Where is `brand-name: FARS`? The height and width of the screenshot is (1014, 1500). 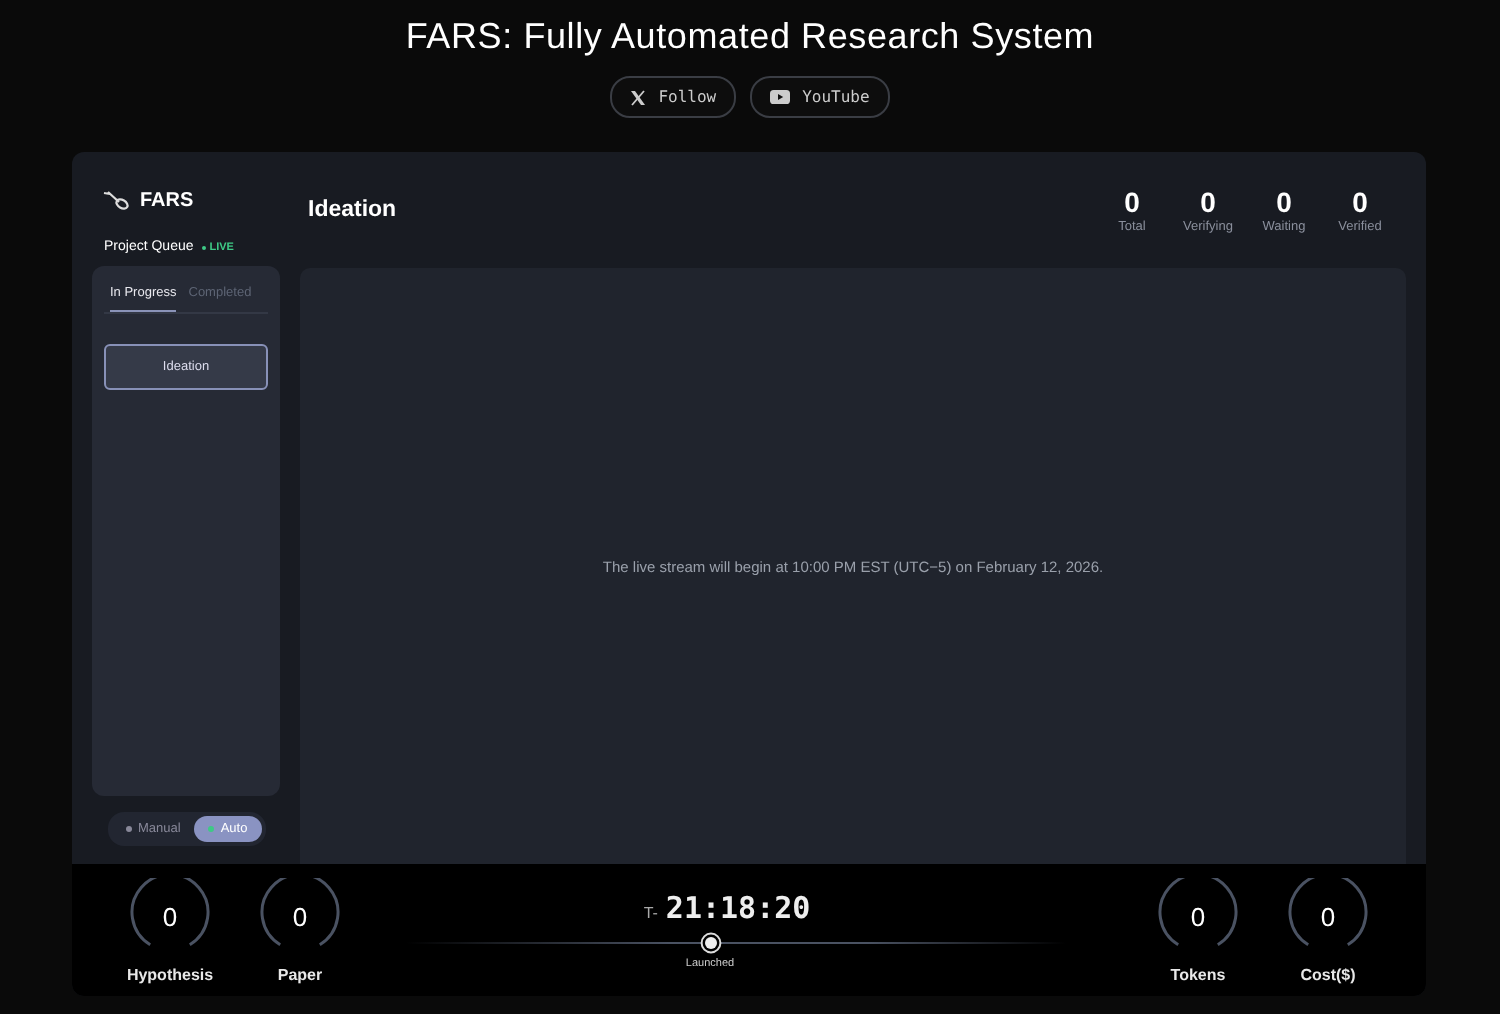 brand-name: FARS is located at coordinates (167, 200).